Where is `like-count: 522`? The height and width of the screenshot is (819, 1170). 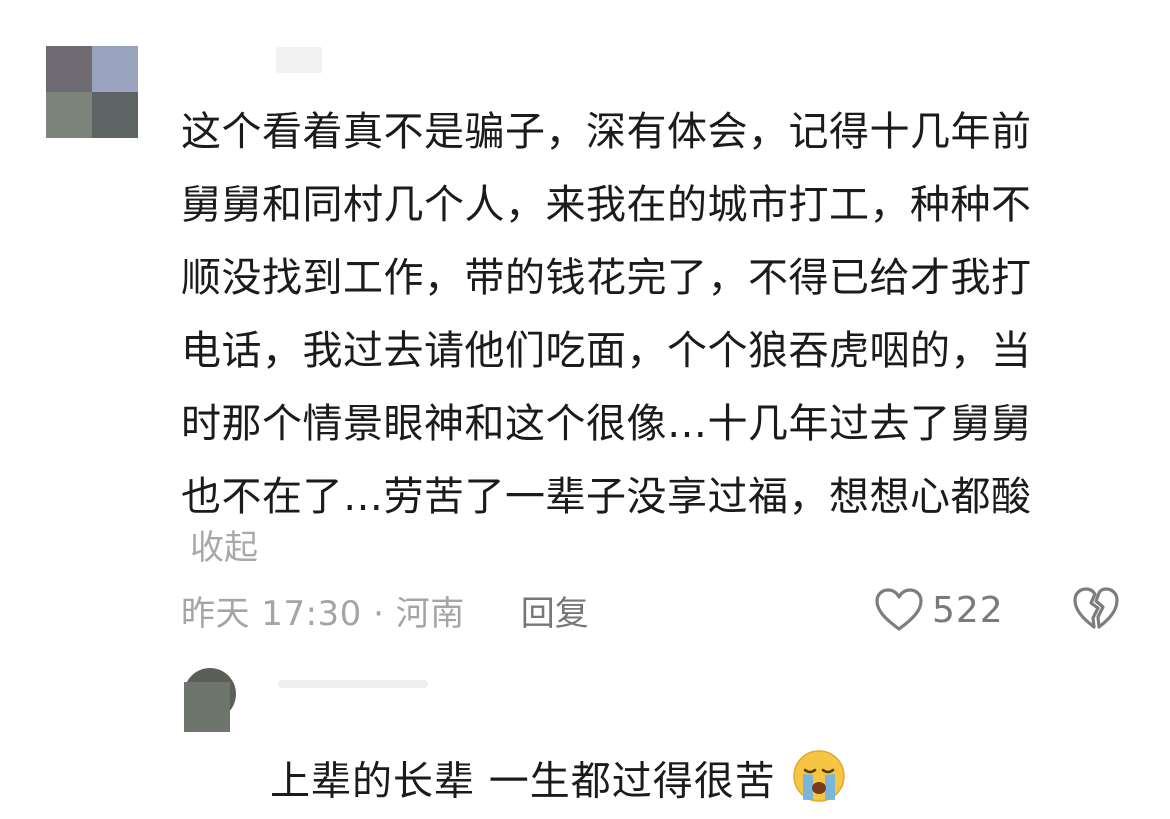
like-count: 522 is located at coordinates (968, 610).